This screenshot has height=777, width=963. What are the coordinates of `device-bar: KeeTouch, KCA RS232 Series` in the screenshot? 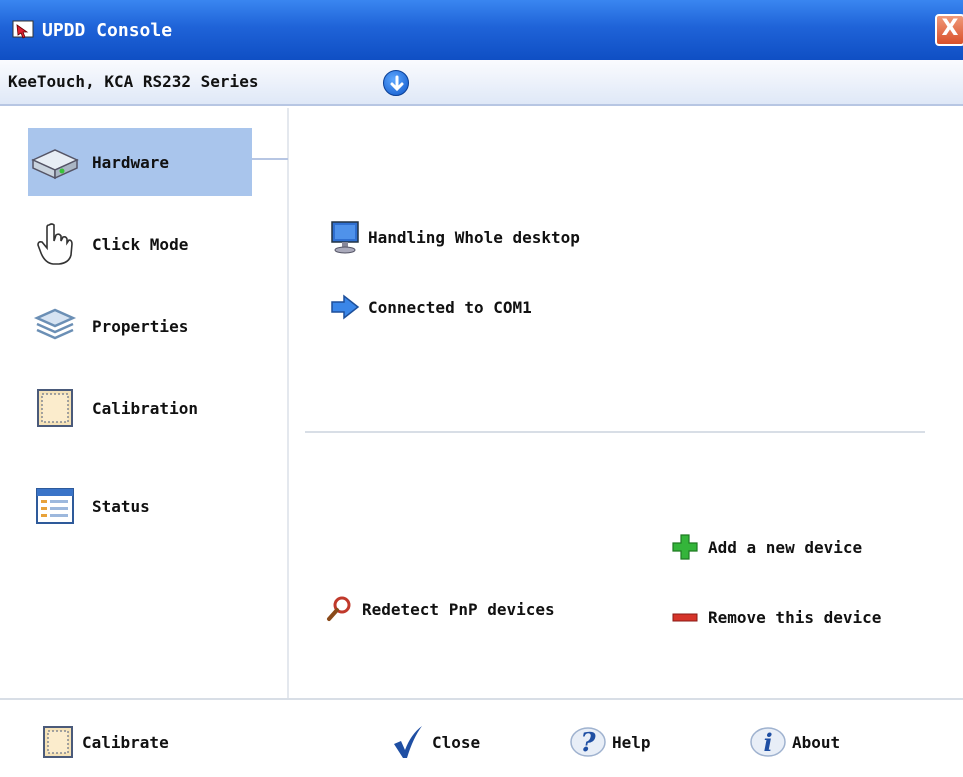 It's located at (481, 83).